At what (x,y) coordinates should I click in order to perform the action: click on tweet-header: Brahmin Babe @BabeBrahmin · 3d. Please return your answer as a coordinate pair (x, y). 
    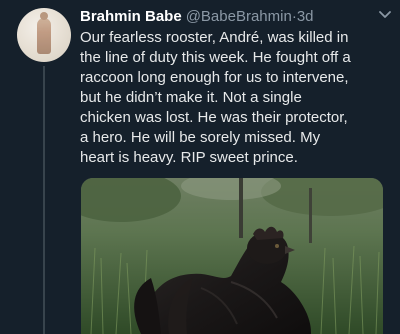
    Looking at the image, I should click on (235, 18).